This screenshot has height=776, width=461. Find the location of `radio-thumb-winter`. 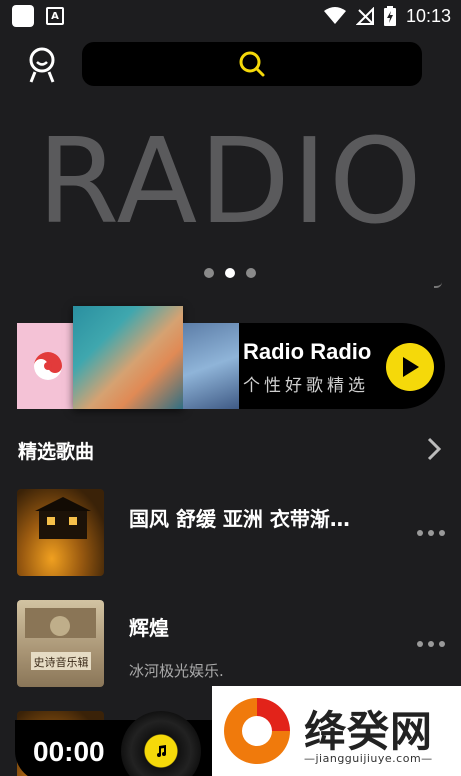

radio-thumb-winter is located at coordinates (211, 366).